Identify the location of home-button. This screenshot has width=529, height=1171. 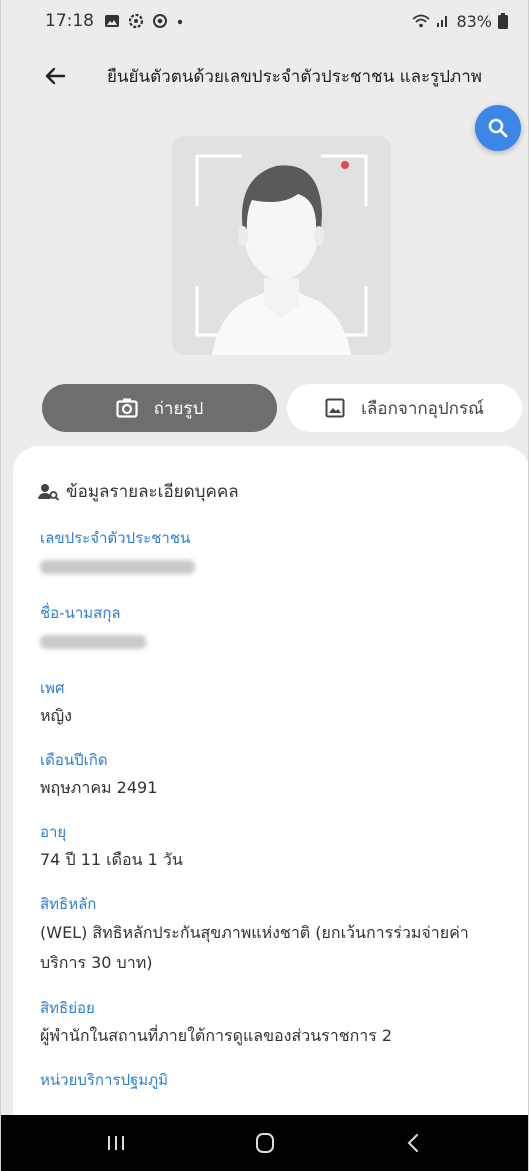
(265, 1143).